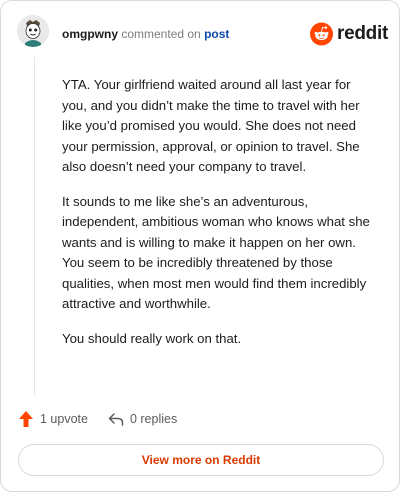 Image resolution: width=400 pixels, height=492 pixels. What do you see at coordinates (34, 226) in the screenshot?
I see `thread-line` at bounding box center [34, 226].